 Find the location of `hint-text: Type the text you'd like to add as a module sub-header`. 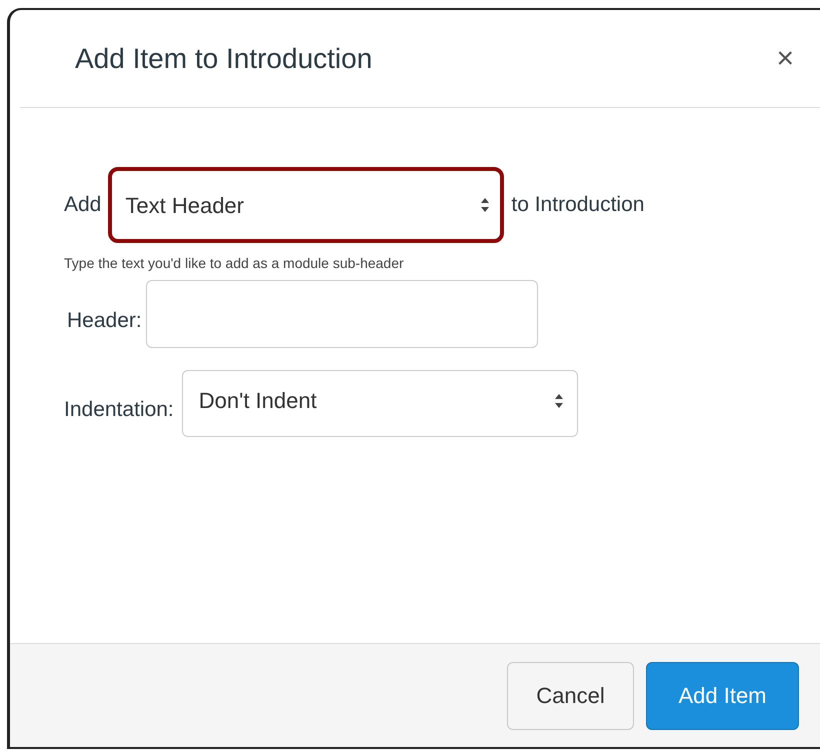

hint-text: Type the text you'd like to add as a module sub-header is located at coordinates (234, 263).